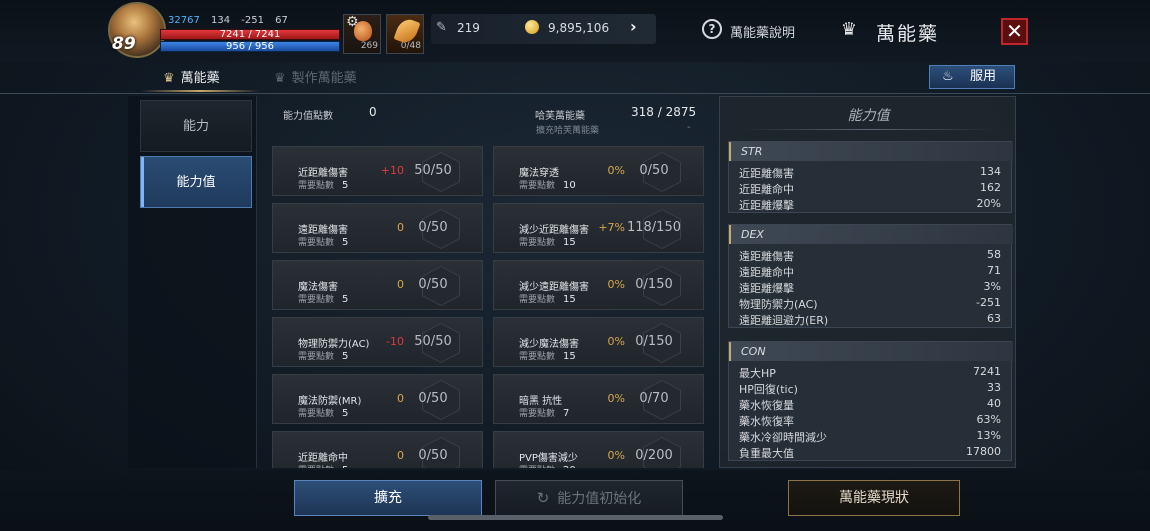  What do you see at coordinates (870, 389) in the screenshot?
I see `stat-row: HP回復(tic) 33` at bounding box center [870, 389].